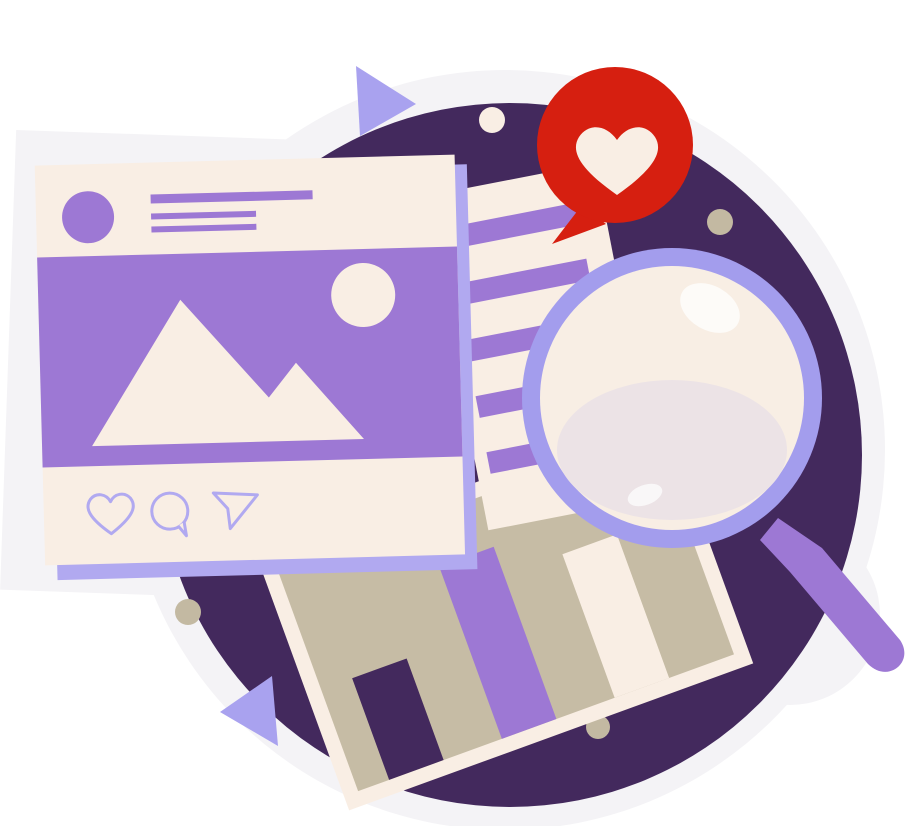 The image size is (923, 826). What do you see at coordinates (188, 612) in the screenshot?
I see `dot-khaki-left` at bounding box center [188, 612].